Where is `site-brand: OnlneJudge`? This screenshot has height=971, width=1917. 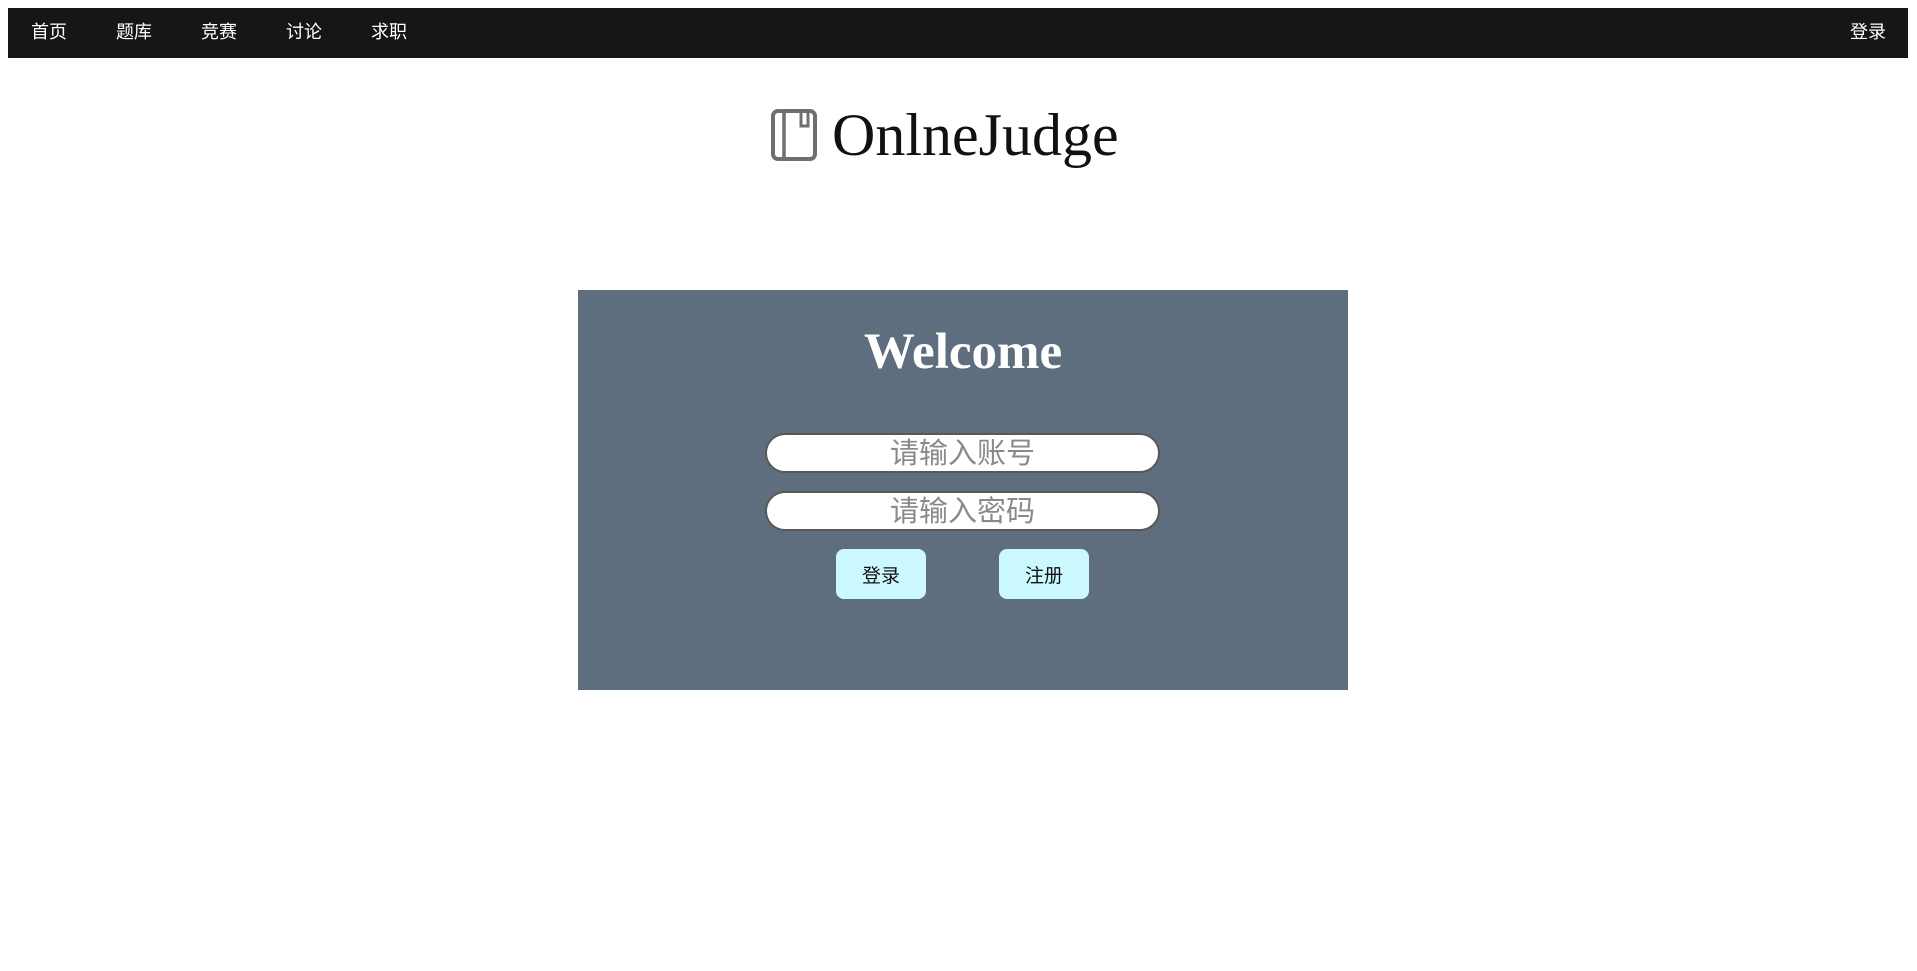 site-brand: OnlneJudge is located at coordinates (944, 135).